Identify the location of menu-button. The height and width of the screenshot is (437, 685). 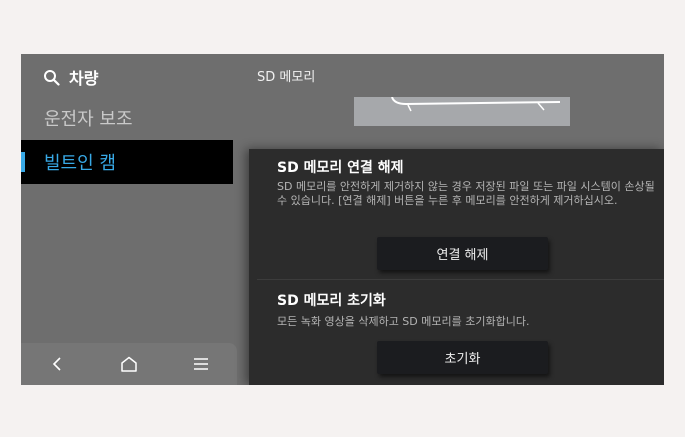
(201, 364).